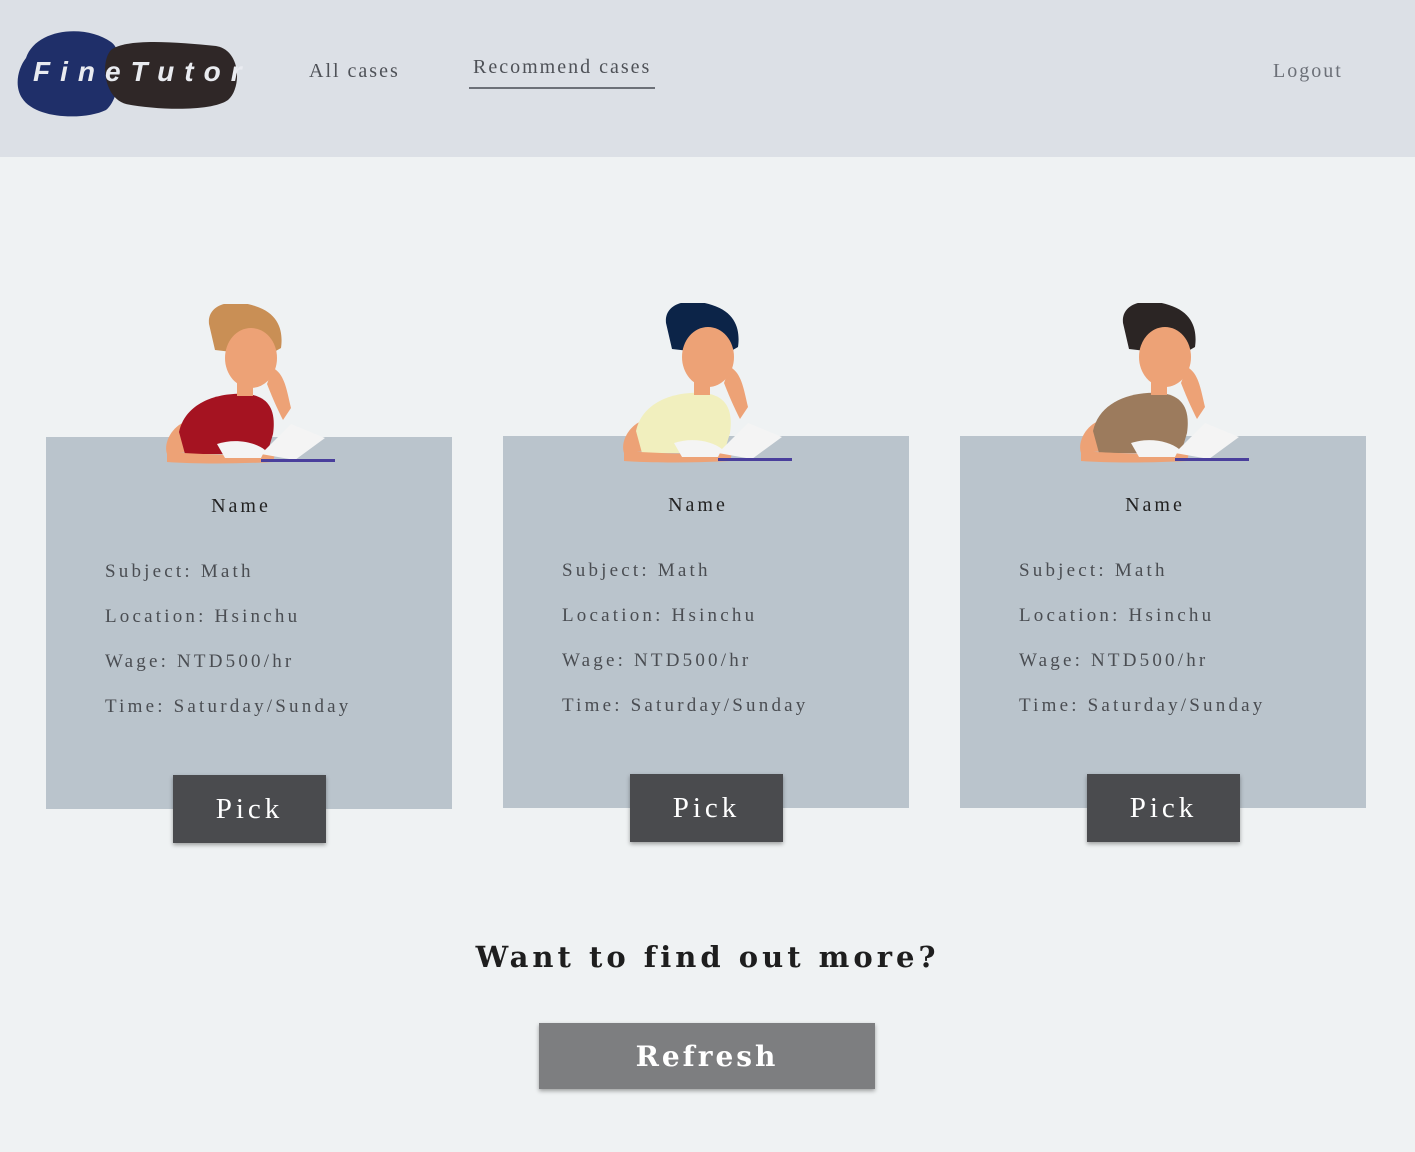 Image resolution: width=1415 pixels, height=1152 pixels. What do you see at coordinates (142, 71) in the screenshot?
I see `logo-wordmark: FineTutor` at bounding box center [142, 71].